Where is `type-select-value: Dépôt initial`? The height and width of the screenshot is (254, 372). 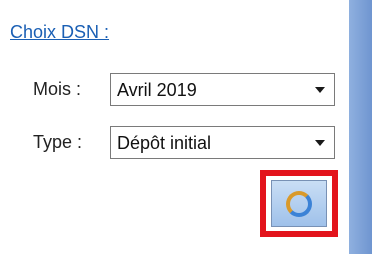
type-select-value: Dépôt initial is located at coordinates (164, 143).